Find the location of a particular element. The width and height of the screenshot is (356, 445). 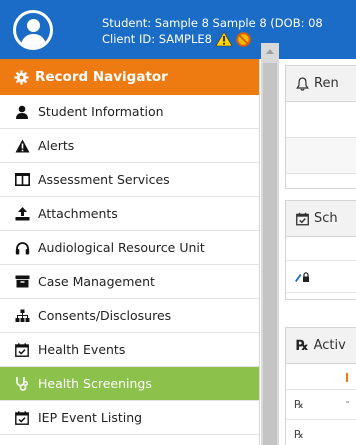

nav-item-label: Attachments is located at coordinates (78, 213).